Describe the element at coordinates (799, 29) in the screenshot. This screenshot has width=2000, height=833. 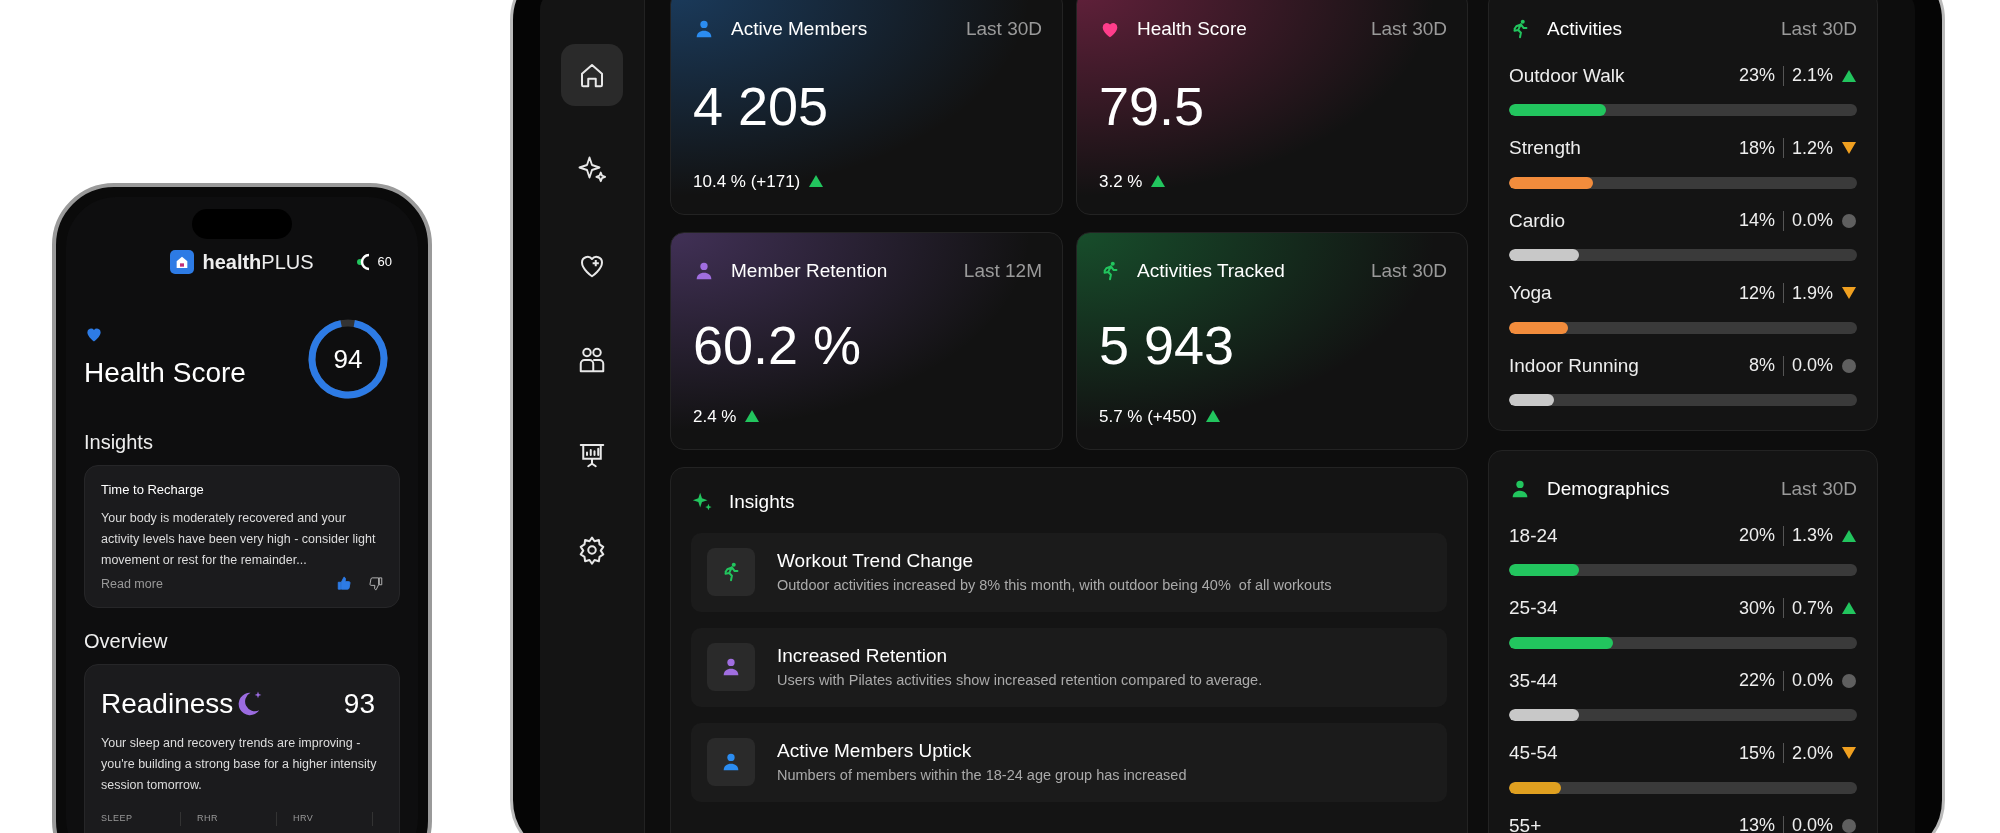
I see `card-title: Active Members` at that location.